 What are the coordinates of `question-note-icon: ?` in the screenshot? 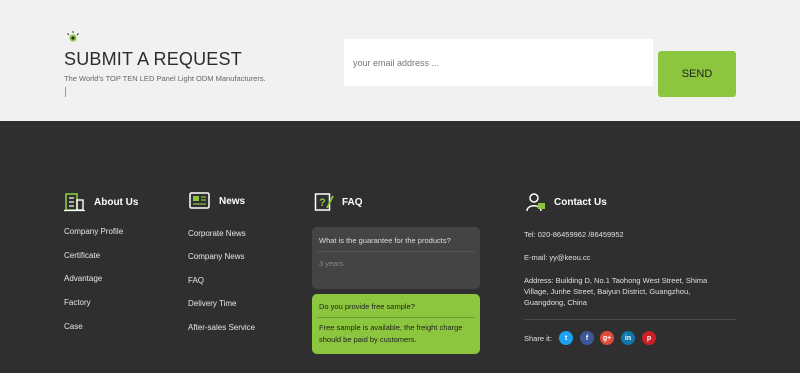 It's located at (324, 202).